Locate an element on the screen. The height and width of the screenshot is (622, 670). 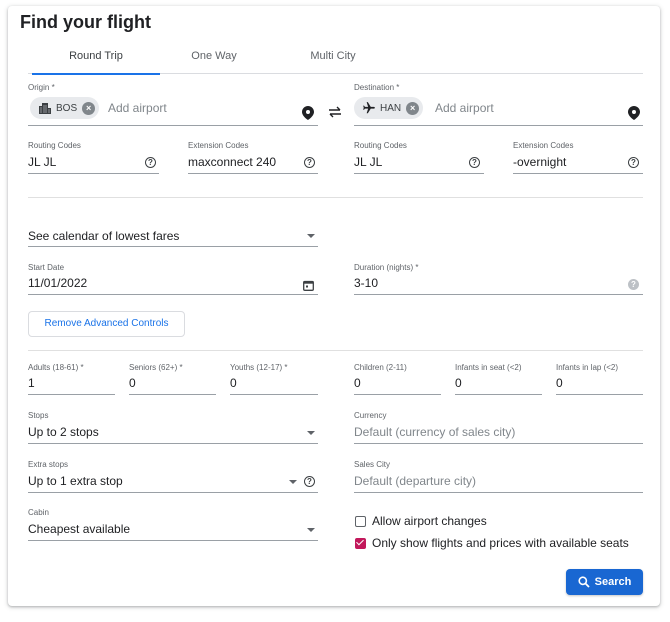
tab-label: Multi City is located at coordinates (333, 56).